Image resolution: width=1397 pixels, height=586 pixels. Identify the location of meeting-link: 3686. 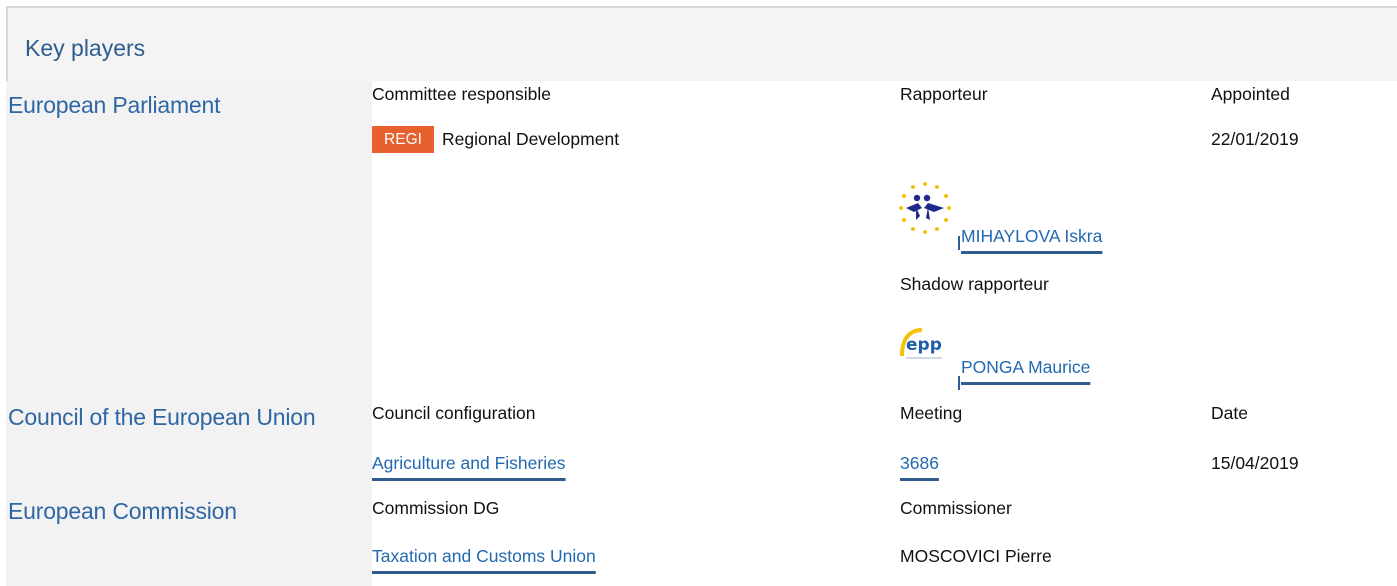
(919, 463).